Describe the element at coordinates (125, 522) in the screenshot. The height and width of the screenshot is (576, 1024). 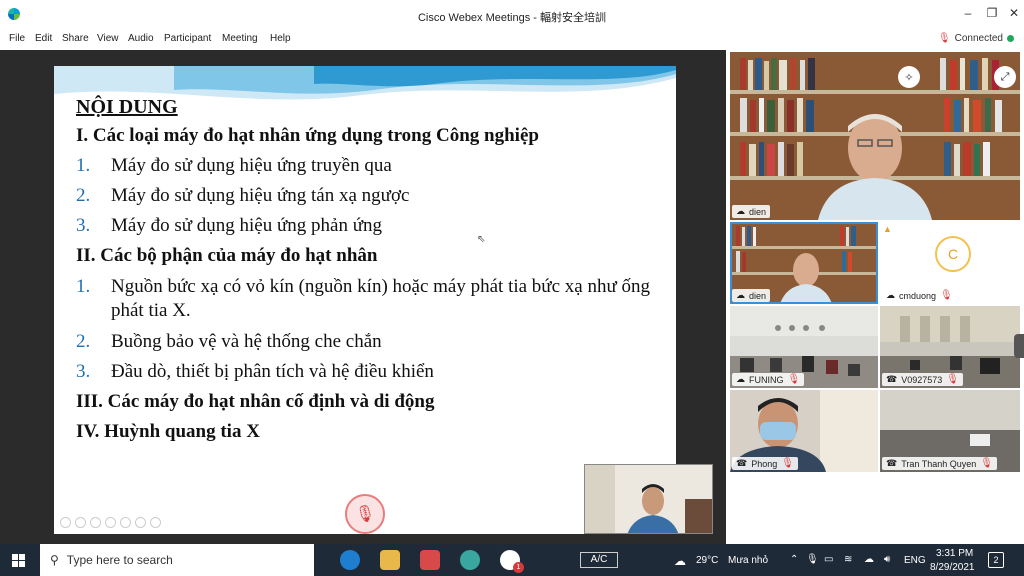
I see `zoom-icon` at that location.